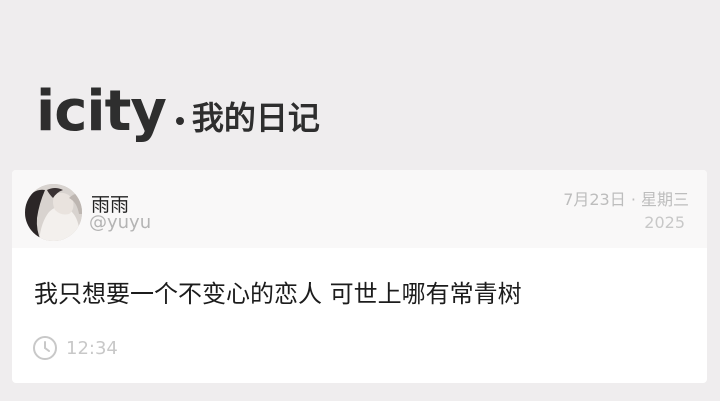  I want to click on avatar, so click(53, 212).